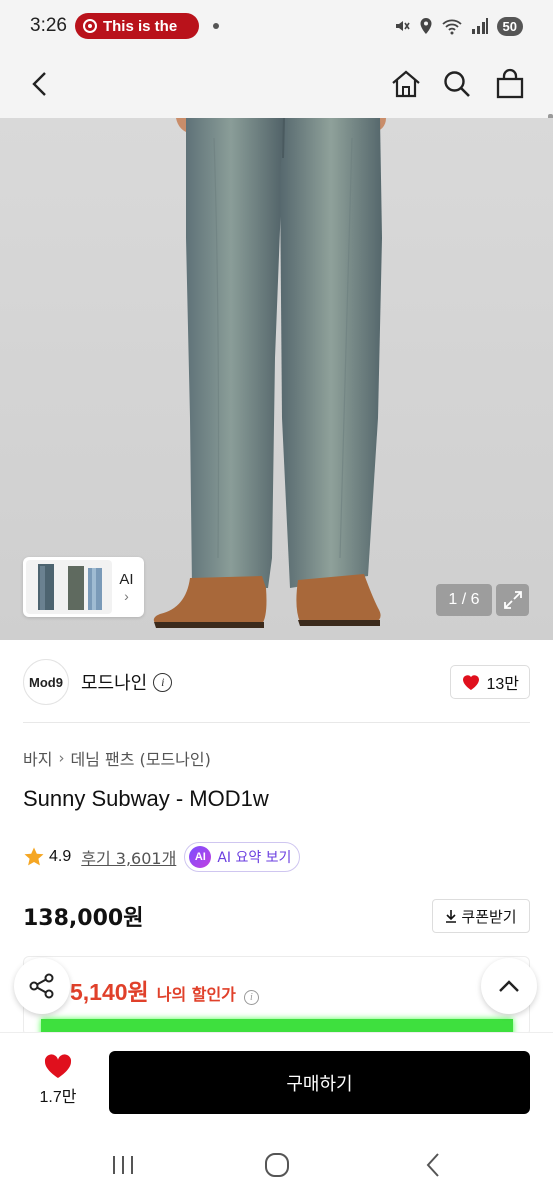 The image size is (553, 1200). I want to click on recent-apps-button, so click(123, 1165).